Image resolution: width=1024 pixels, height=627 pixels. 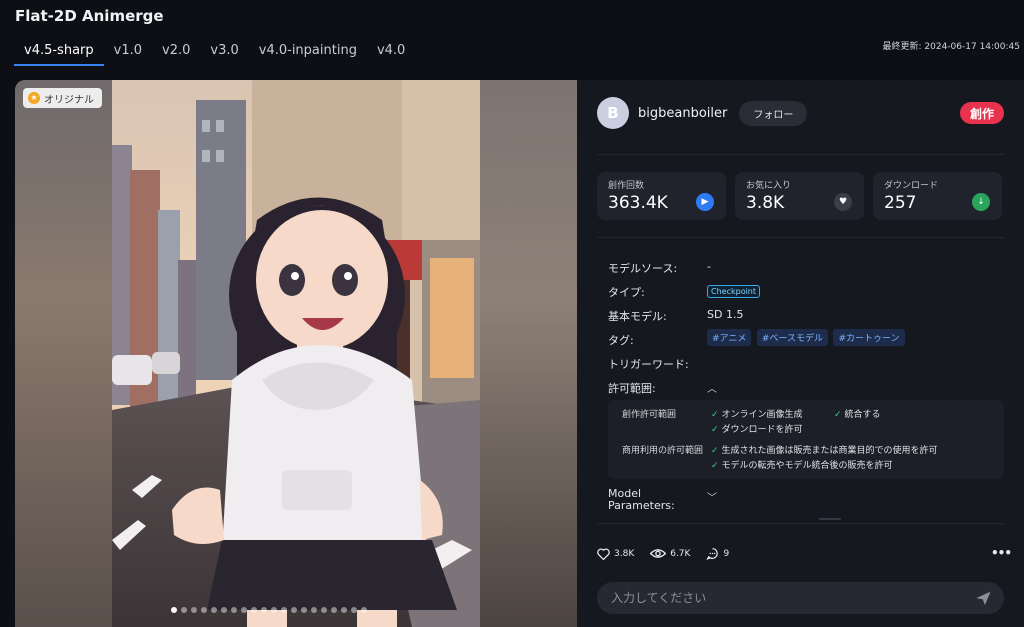 What do you see at coordinates (983, 598) in the screenshot?
I see `send-icon` at bounding box center [983, 598].